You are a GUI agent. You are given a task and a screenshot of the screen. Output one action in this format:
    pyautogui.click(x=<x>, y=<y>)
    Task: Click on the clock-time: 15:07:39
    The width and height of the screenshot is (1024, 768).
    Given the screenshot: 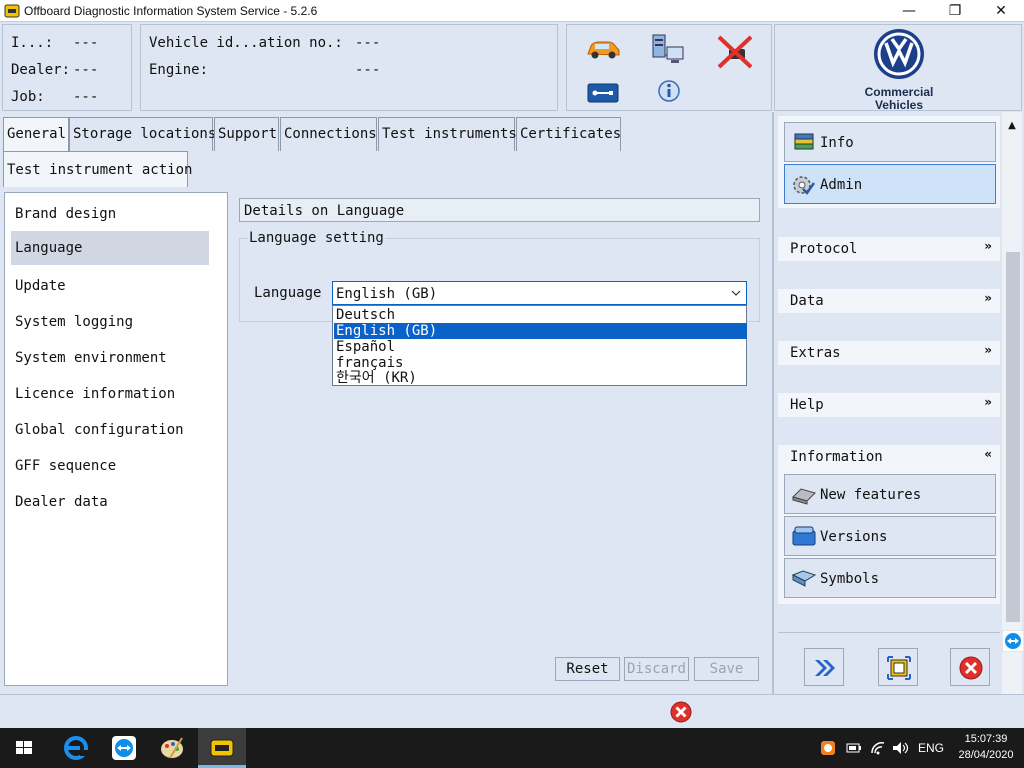 What is the action you would take?
    pyautogui.click(x=986, y=739)
    